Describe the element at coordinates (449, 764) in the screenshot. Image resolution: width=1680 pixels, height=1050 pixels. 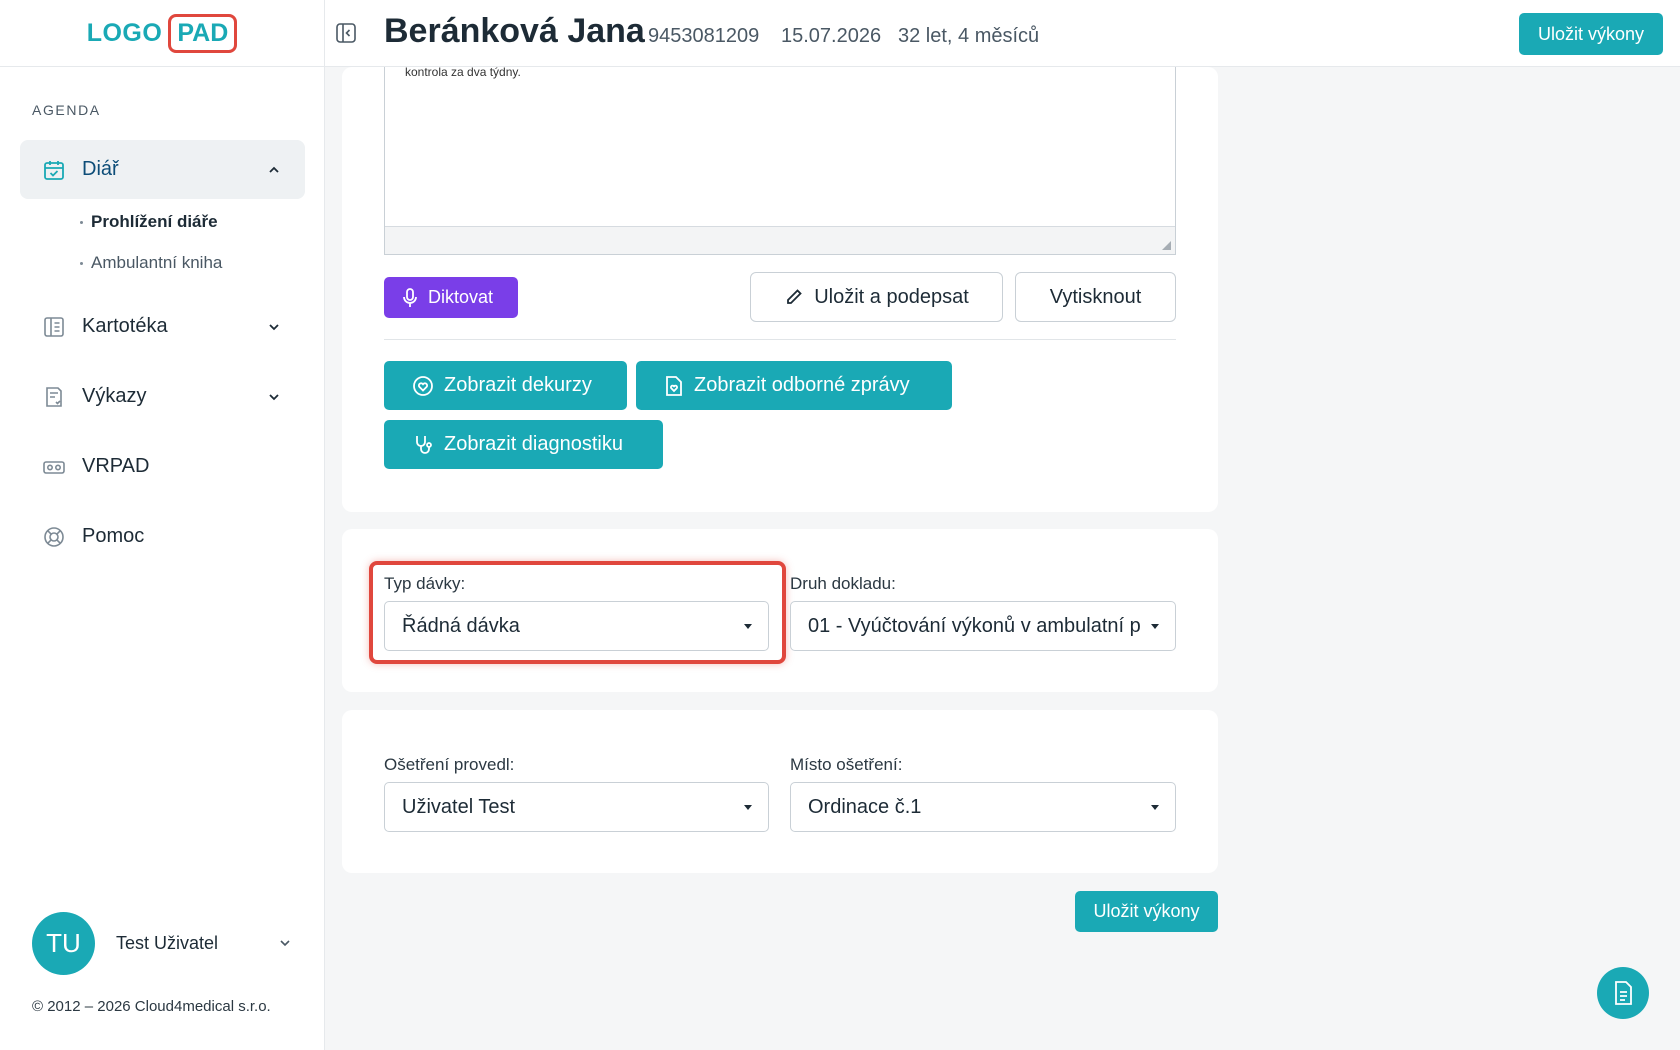
I see `treated-by-label: Ošetření provedl:` at that location.